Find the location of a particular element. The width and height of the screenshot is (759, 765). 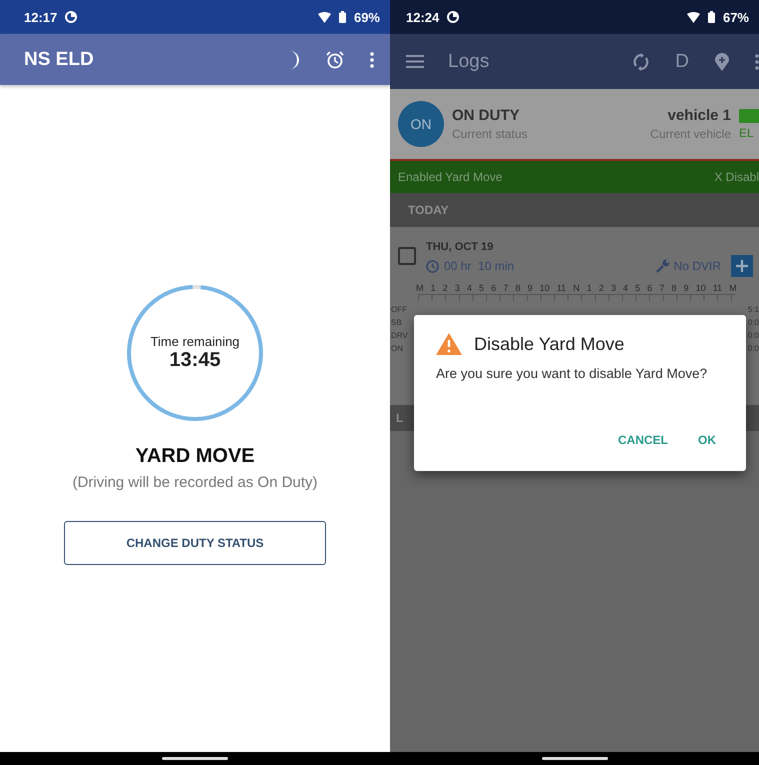

dialog-button: OK is located at coordinates (707, 440).